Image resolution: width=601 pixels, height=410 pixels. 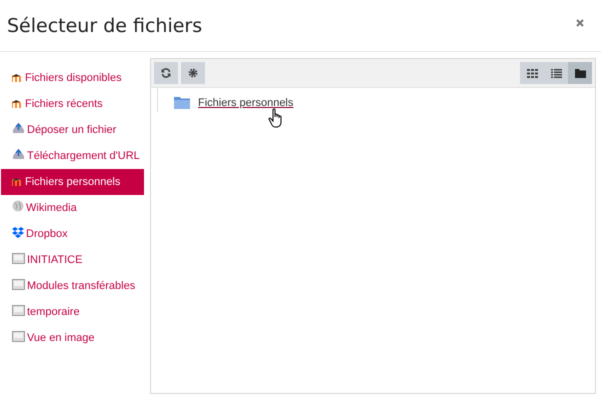 I want to click on sidebar-item: Fichiers disponibles, so click(x=72, y=78).